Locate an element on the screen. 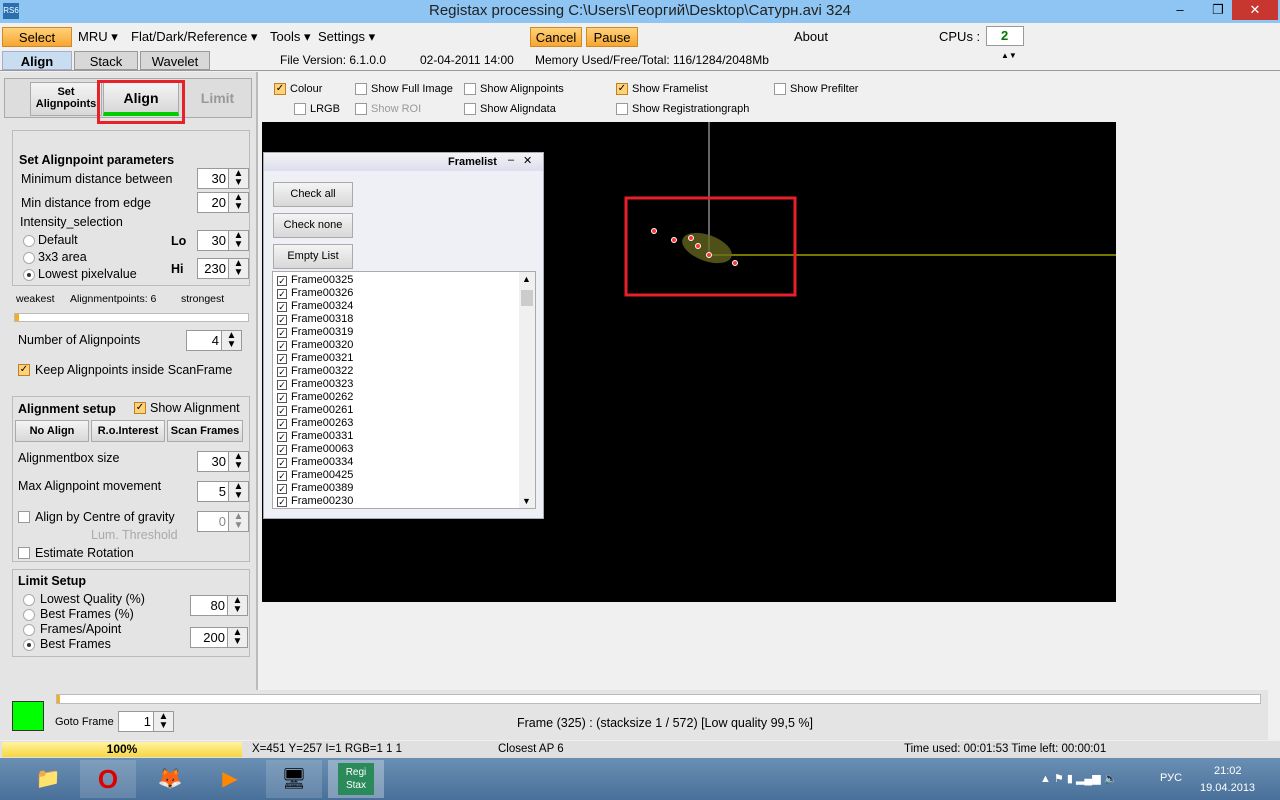  menu-mru: MRU ▾ is located at coordinates (98, 37).